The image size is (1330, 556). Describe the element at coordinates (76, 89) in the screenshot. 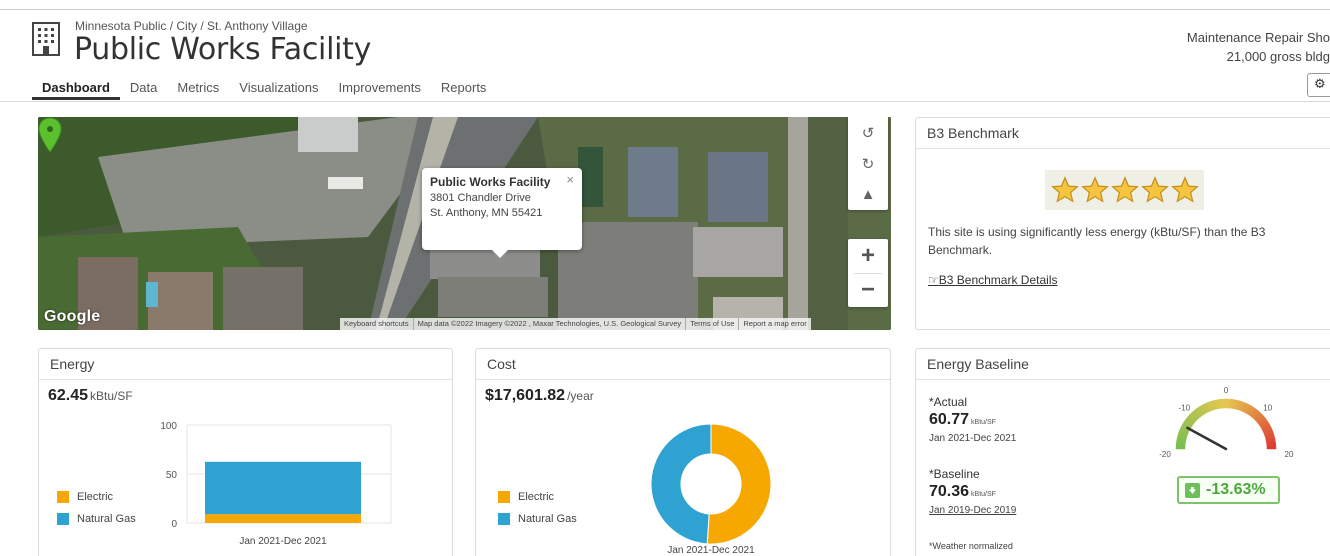

I see `tab-dashboard: Dashboard` at that location.